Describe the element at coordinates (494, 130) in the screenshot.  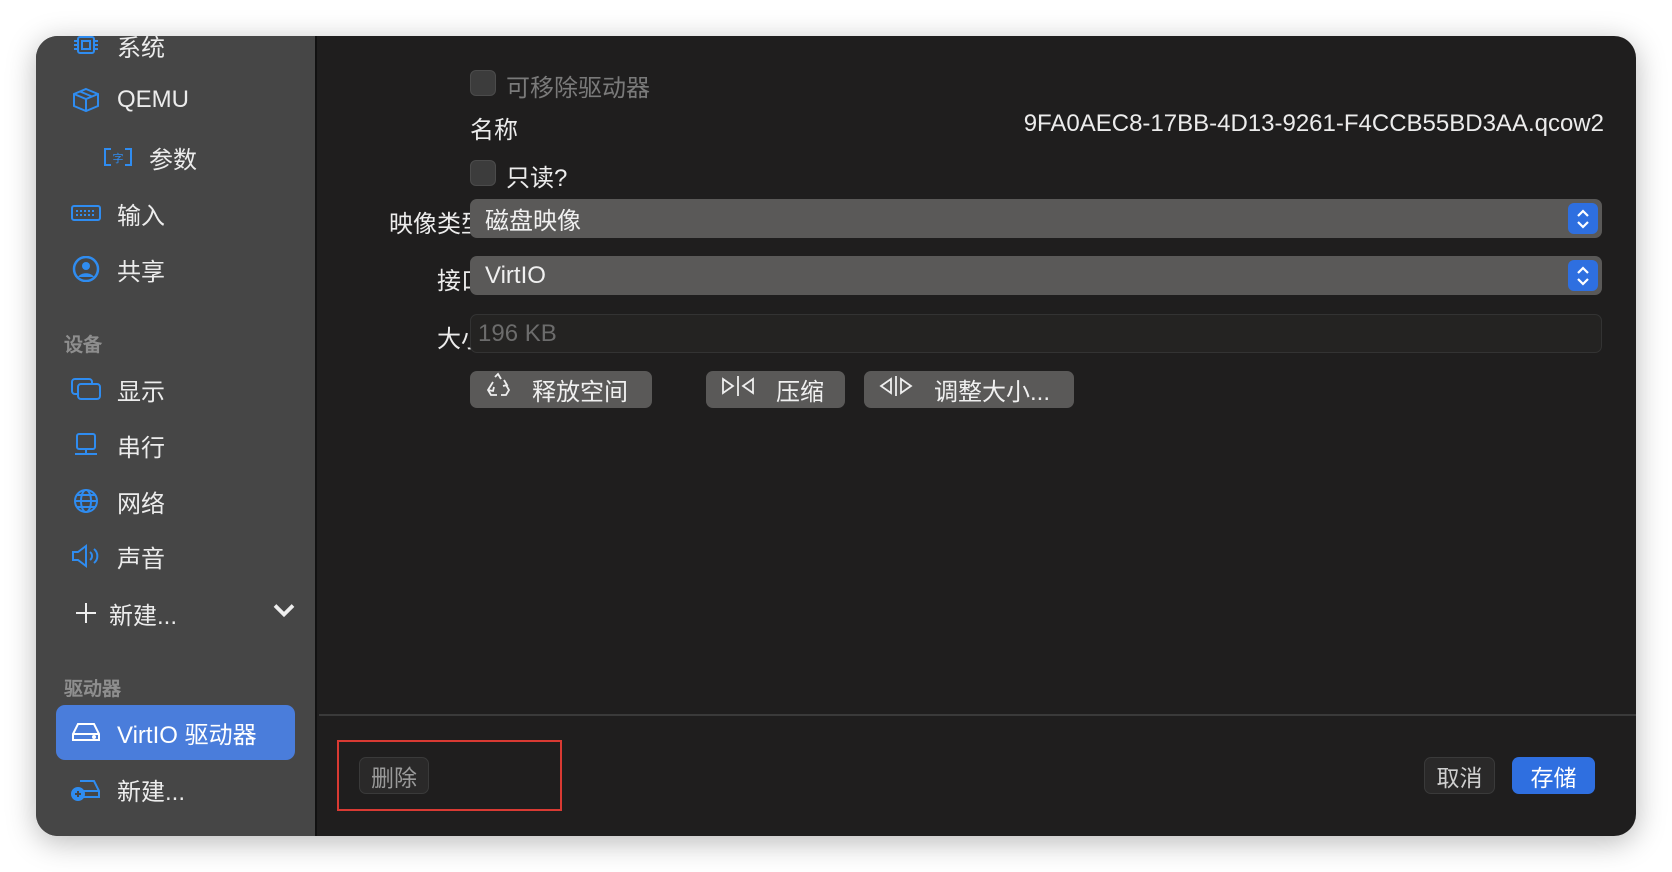
I see `name-label: 名称` at that location.